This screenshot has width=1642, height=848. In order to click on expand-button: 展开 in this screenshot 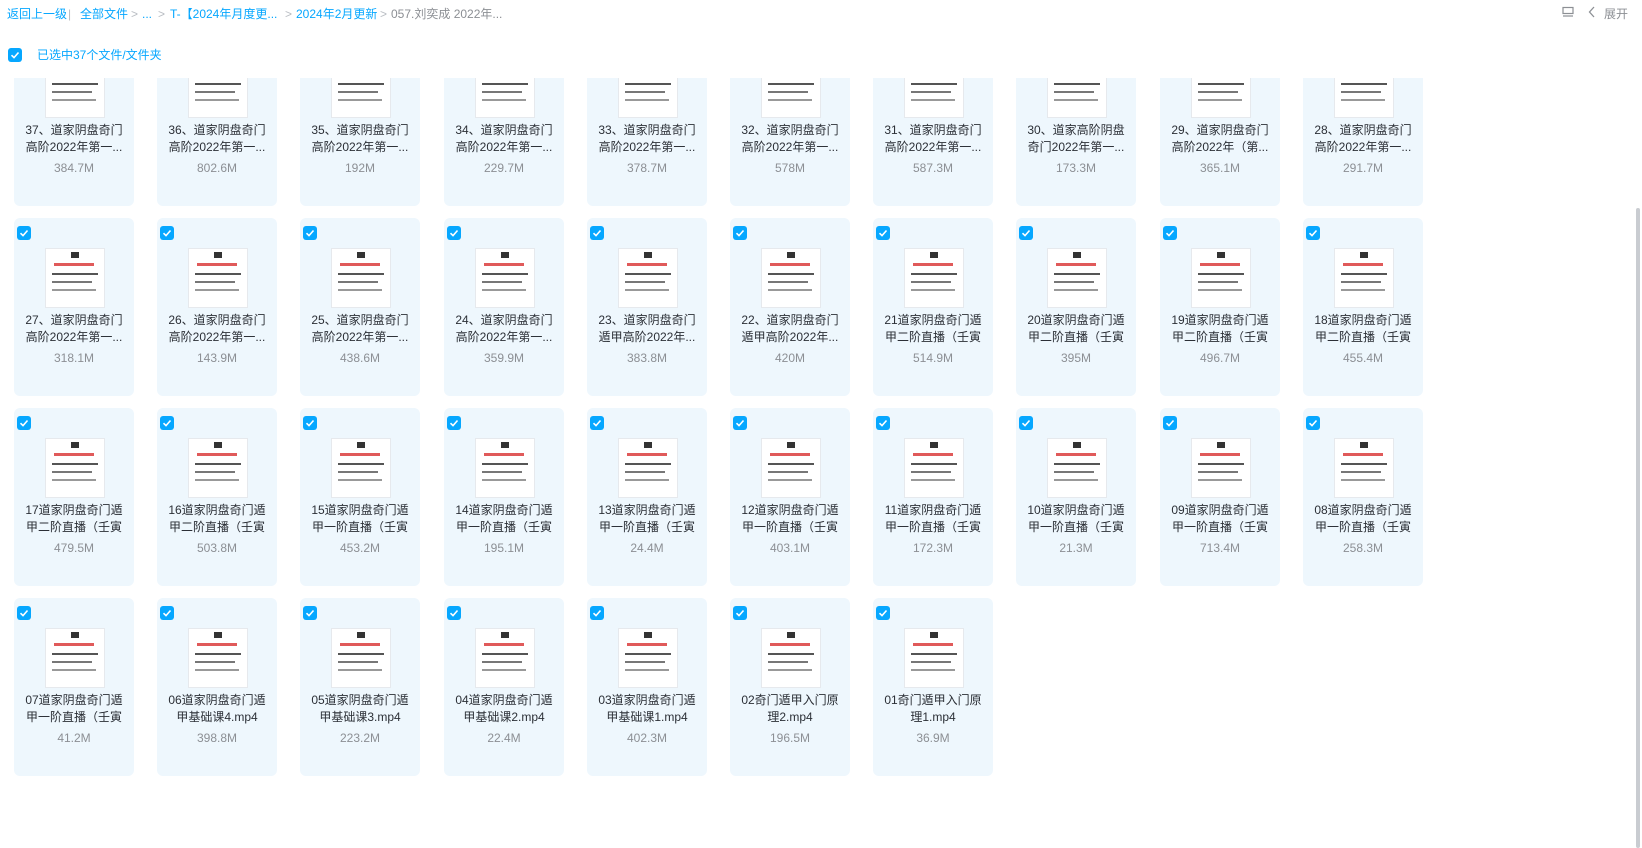, I will do `click(1608, 13)`.